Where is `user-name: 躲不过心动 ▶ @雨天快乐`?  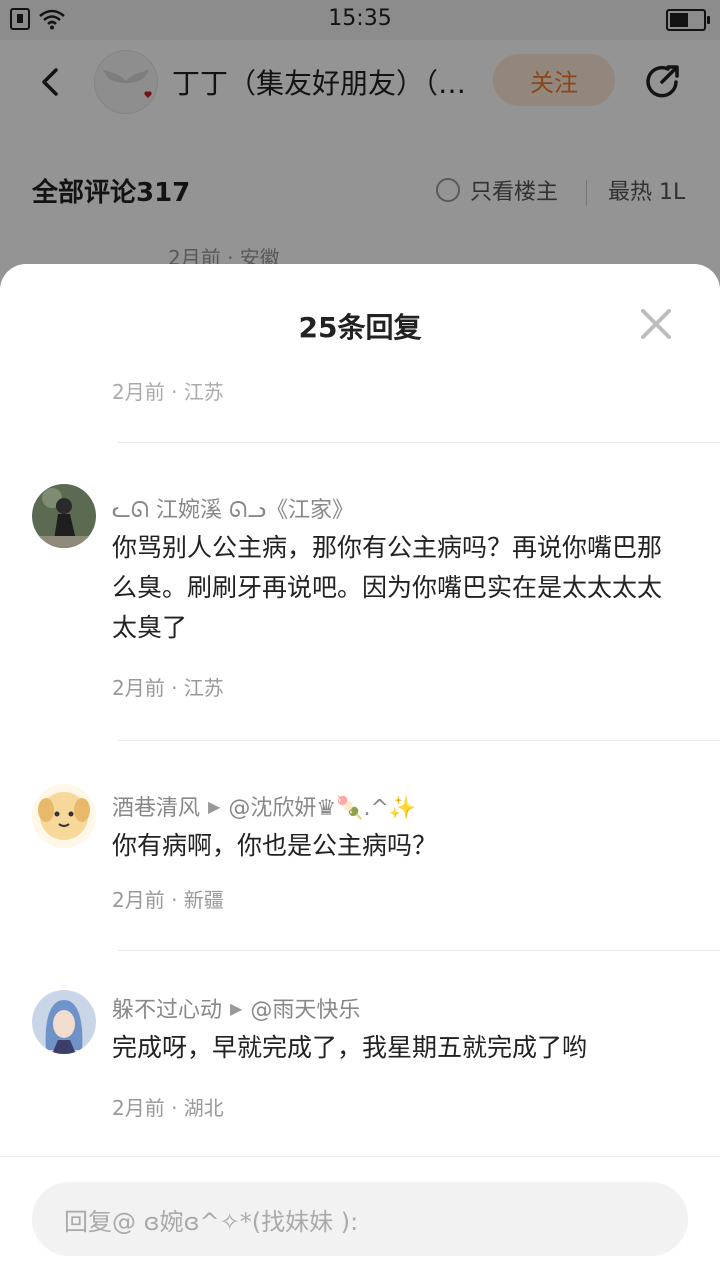
user-name: 躲不过心动 ▶ @雨天快乐 is located at coordinates (236, 1008).